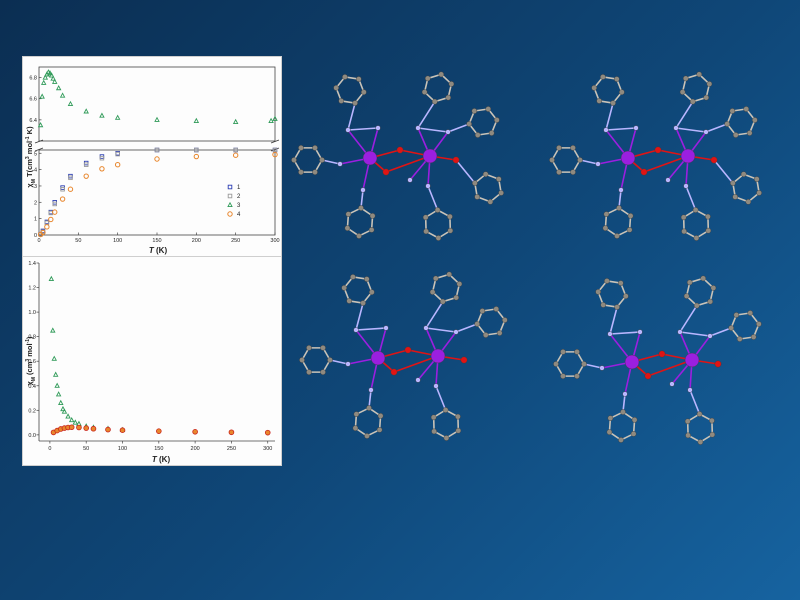 The image size is (800, 600). What do you see at coordinates (49, 449) in the screenshot?
I see `x-tick-label: 0` at bounding box center [49, 449].